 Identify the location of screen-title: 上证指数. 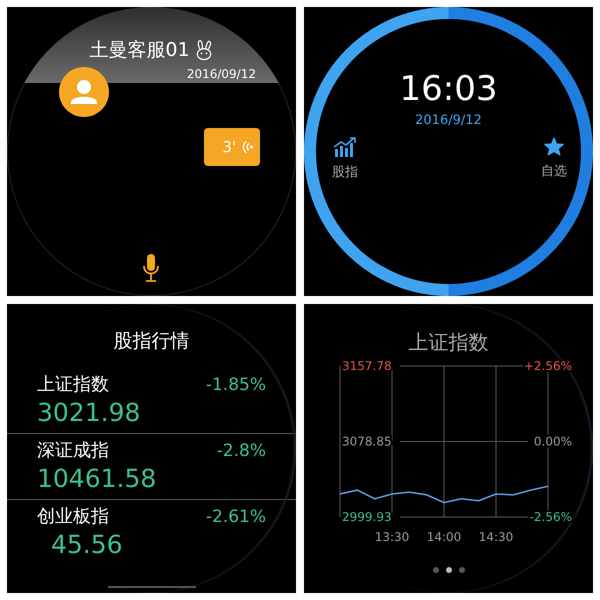
(449, 342).